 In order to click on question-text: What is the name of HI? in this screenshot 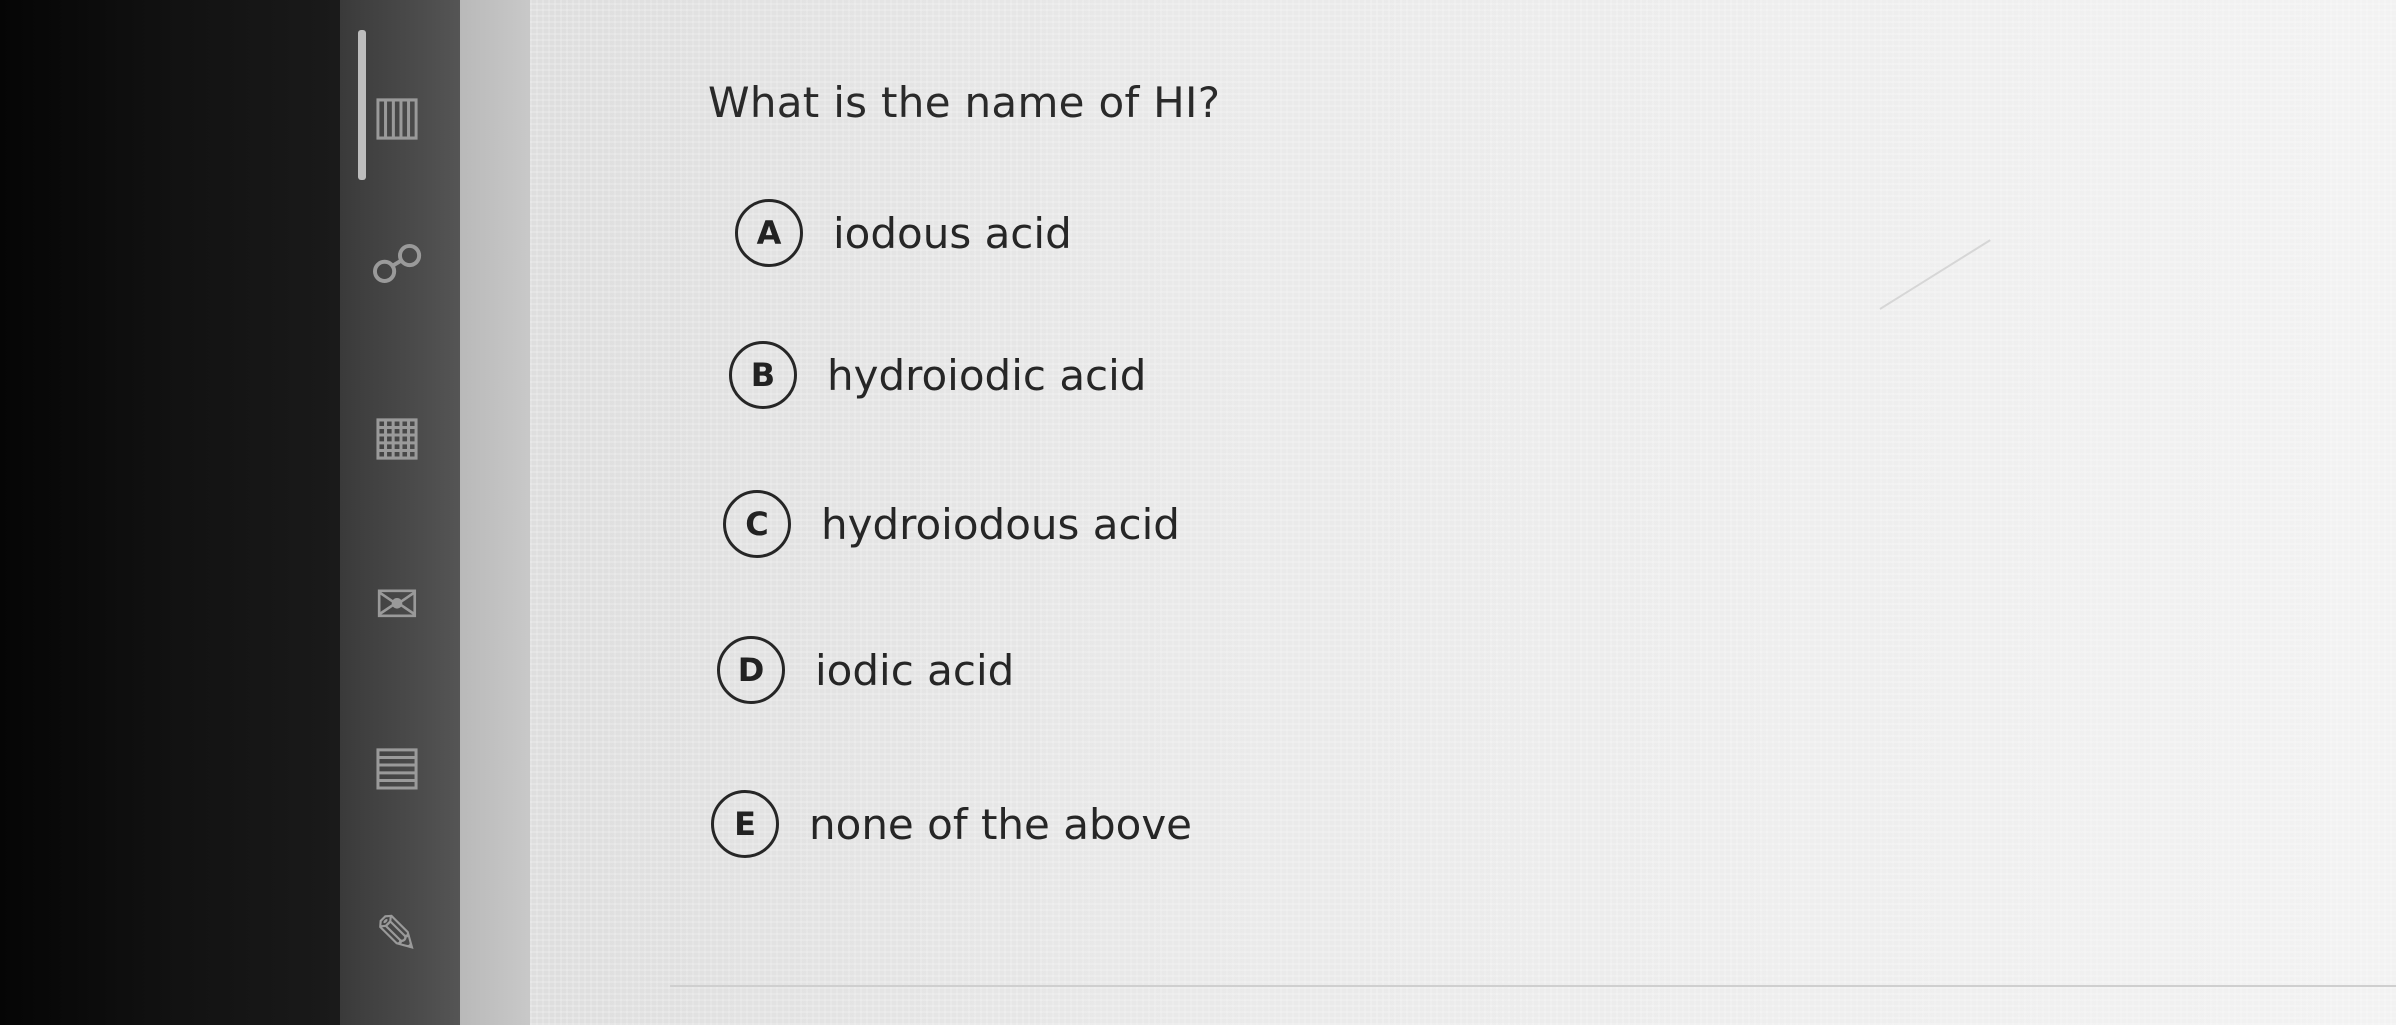, I will do `click(964, 102)`.